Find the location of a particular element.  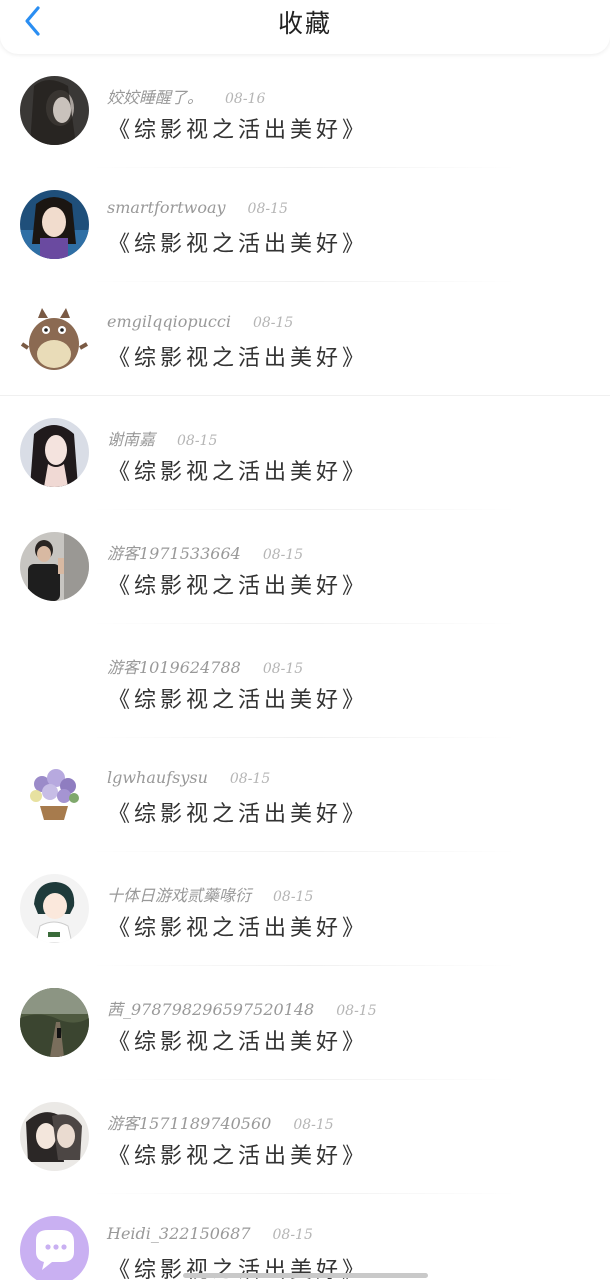

list-item: emgilqqiopucci 08-15 《综影视之活出美好》 is located at coordinates (305, 339).